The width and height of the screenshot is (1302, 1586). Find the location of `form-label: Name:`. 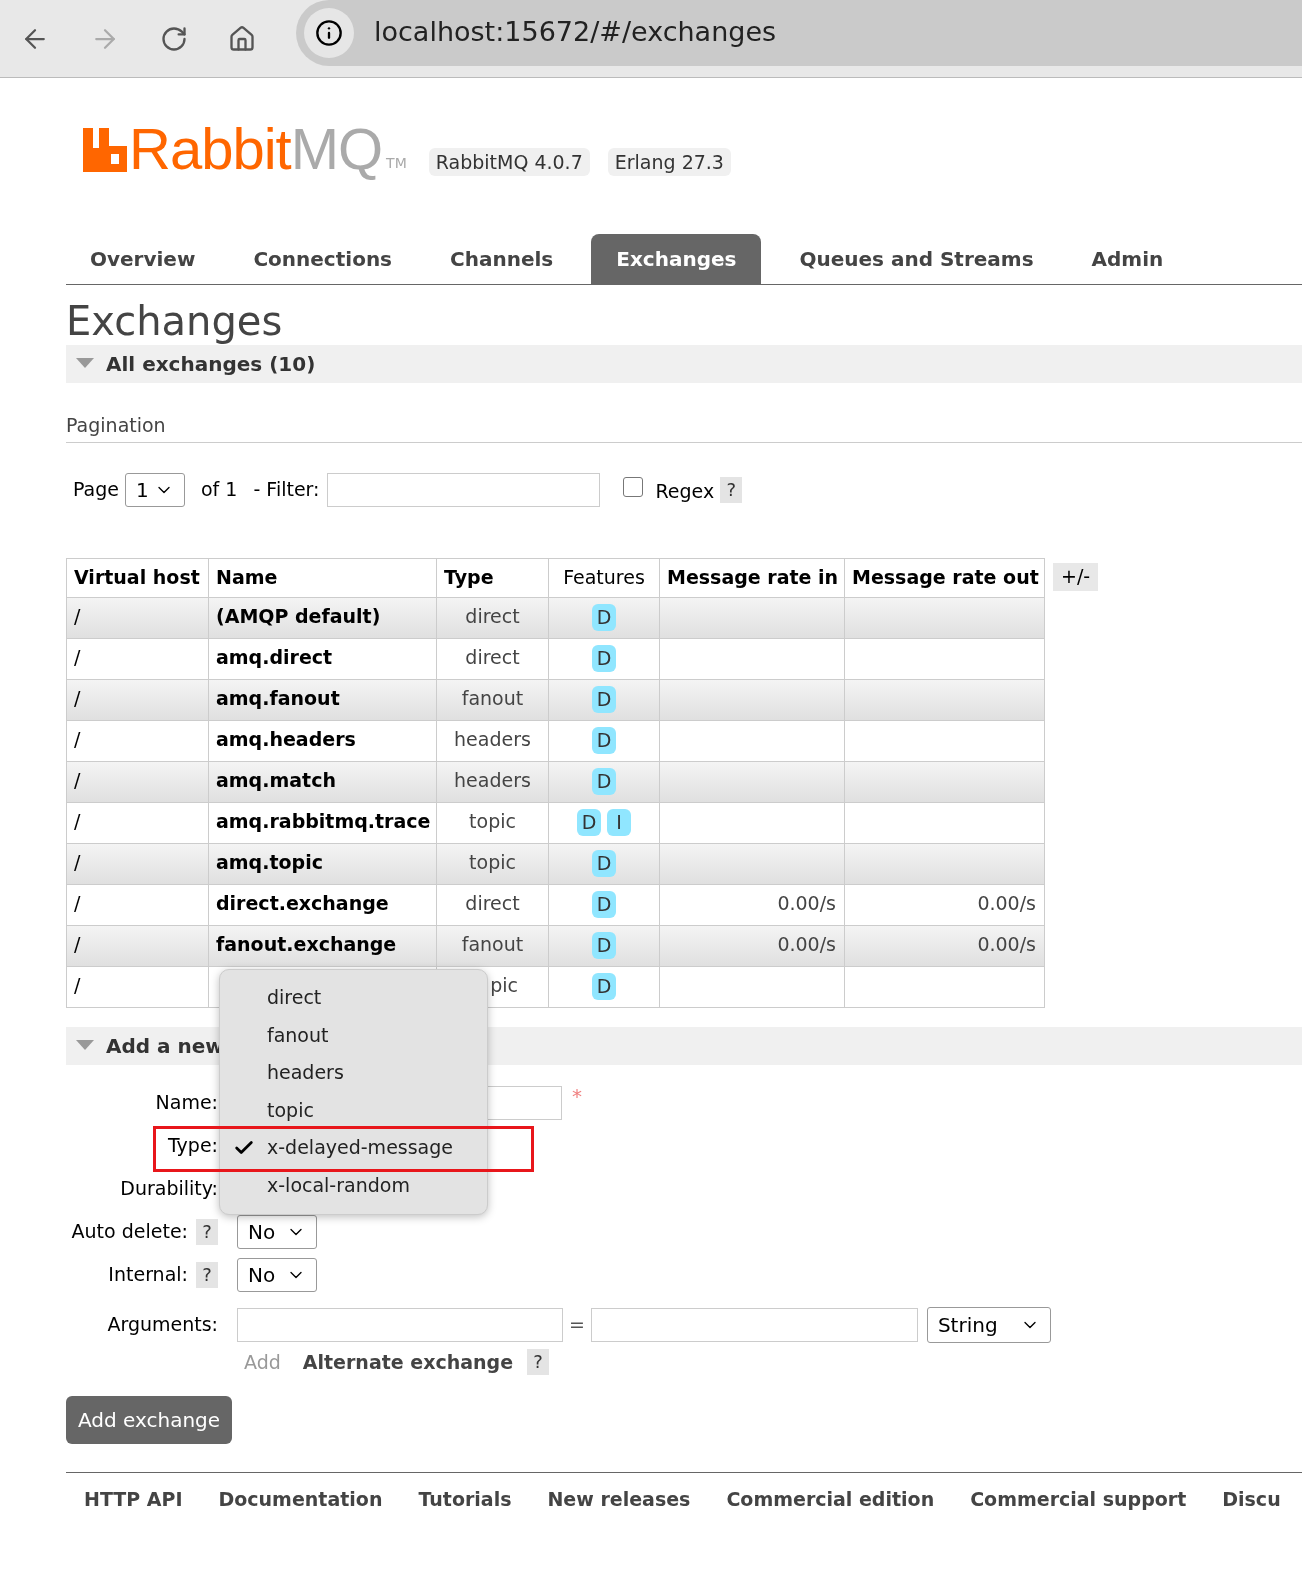

form-label: Name: is located at coordinates (186, 1103).